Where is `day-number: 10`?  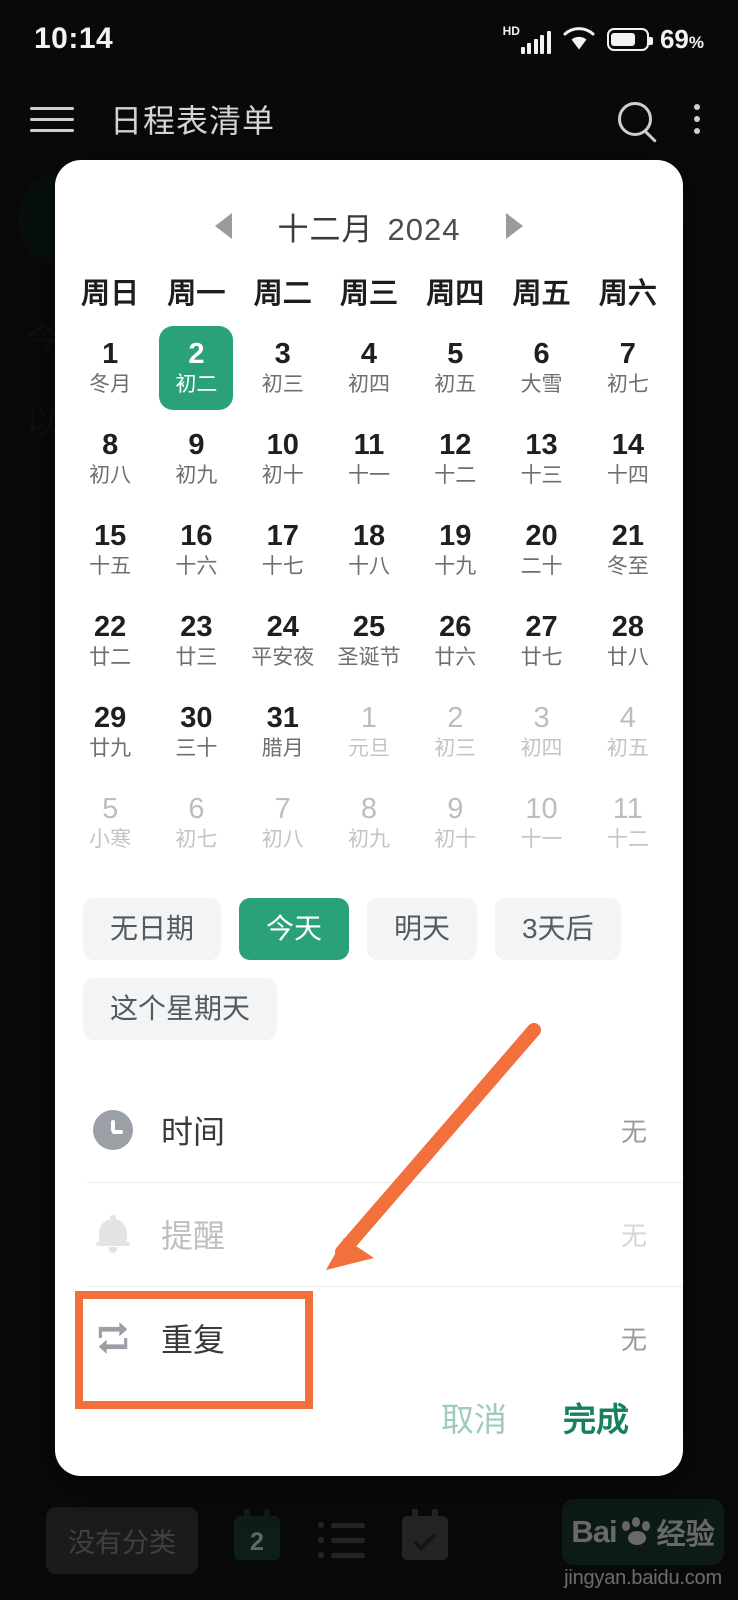 day-number: 10 is located at coordinates (541, 809).